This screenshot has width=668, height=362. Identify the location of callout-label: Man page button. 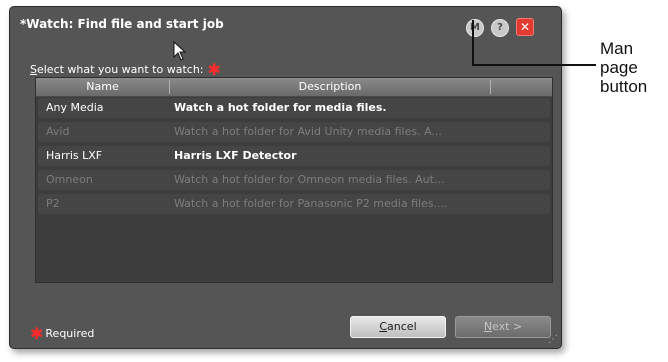
(634, 67).